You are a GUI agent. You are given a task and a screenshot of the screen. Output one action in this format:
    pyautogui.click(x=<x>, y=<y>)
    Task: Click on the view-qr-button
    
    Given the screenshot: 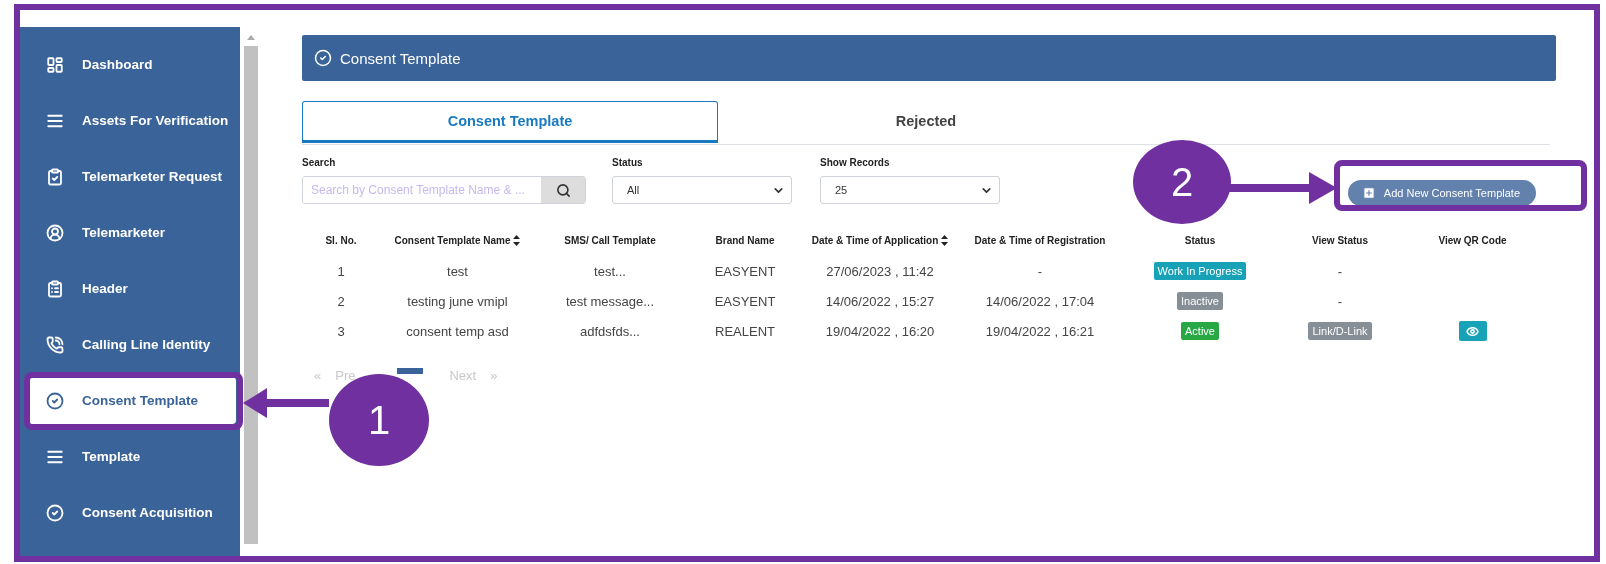 What is the action you would take?
    pyautogui.click(x=1472, y=331)
    